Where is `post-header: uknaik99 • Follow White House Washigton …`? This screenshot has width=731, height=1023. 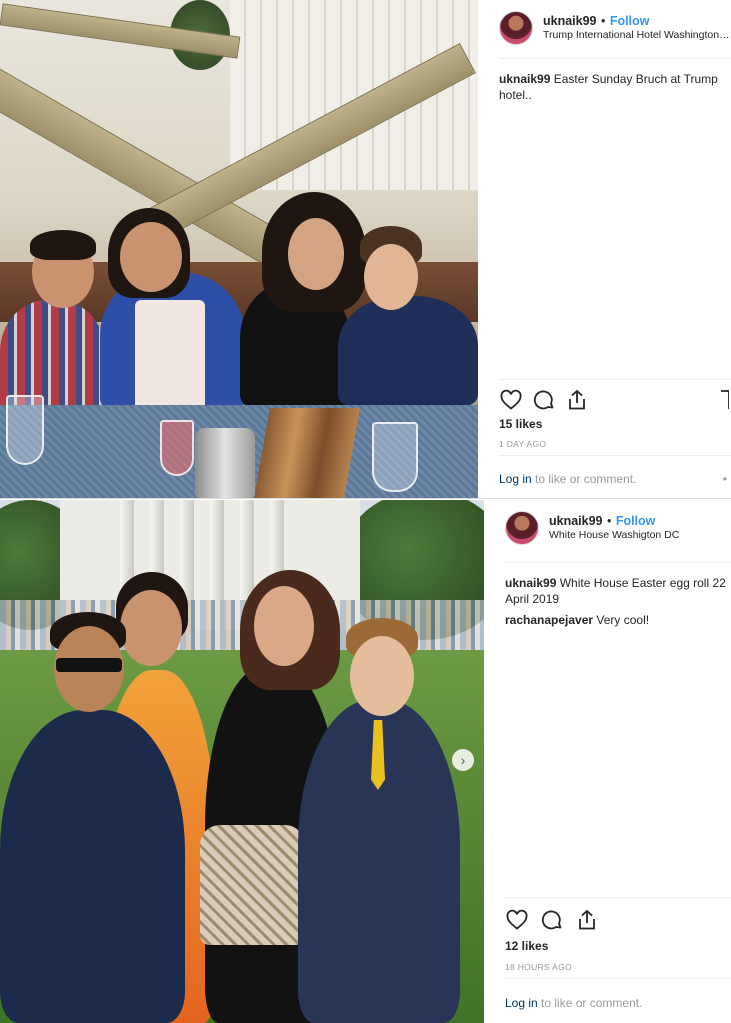 post-header: uknaik99 • Follow White House Washigton … is located at coordinates (618, 528).